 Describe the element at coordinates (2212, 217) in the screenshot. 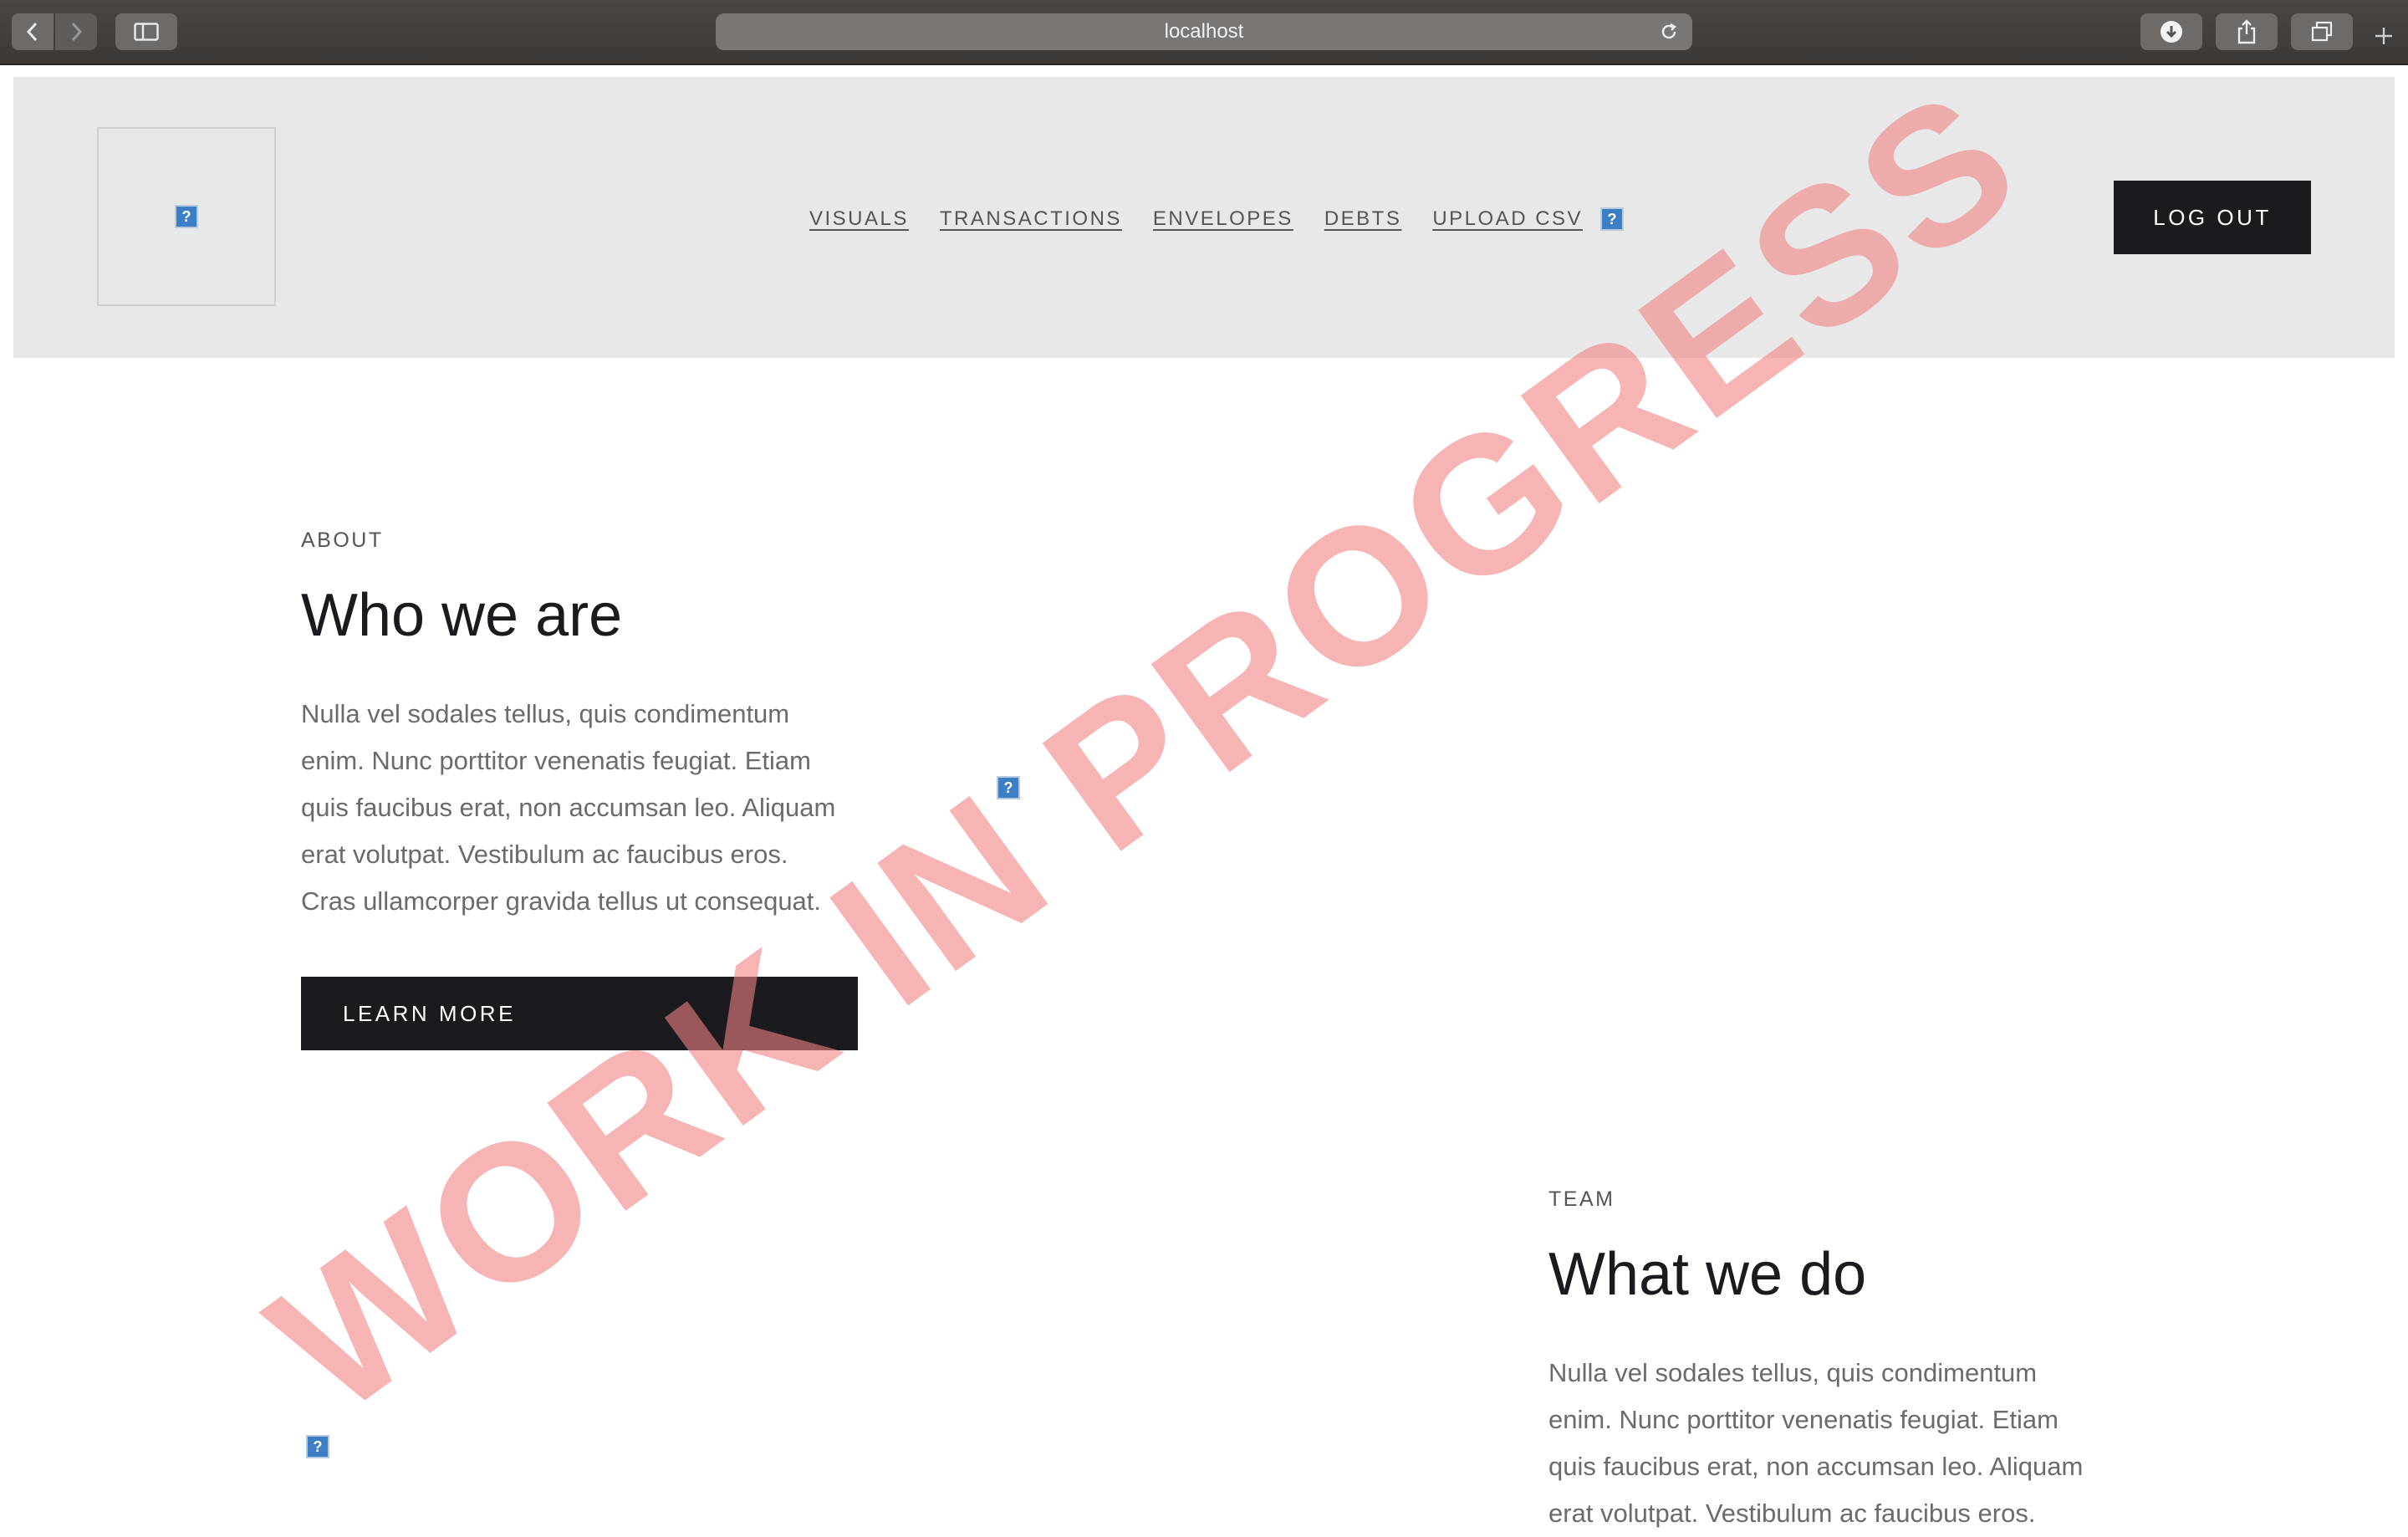

I see `logout-button: LOG OUT` at that location.